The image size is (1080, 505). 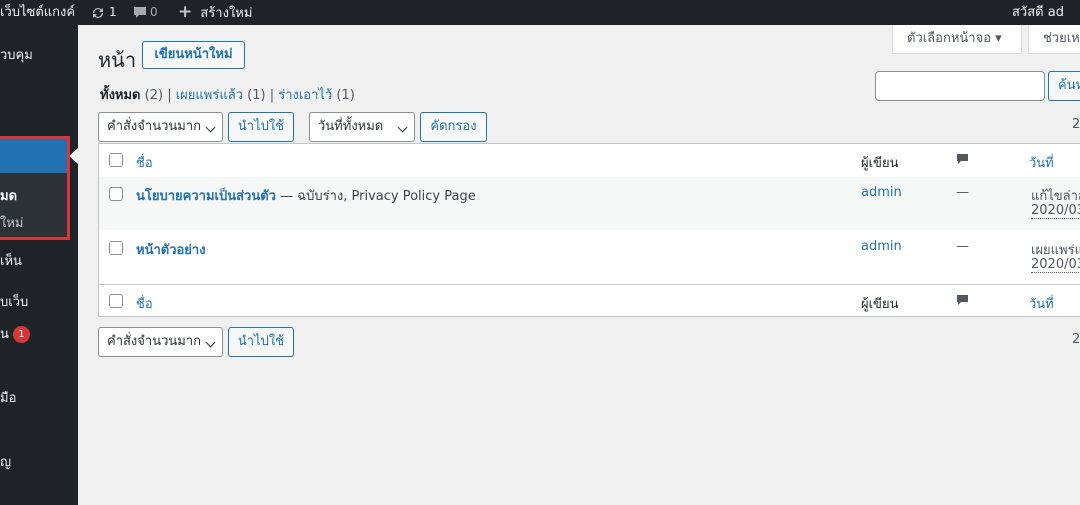 What do you see at coordinates (35, 188) in the screenshot?
I see `highlight-annotation` at bounding box center [35, 188].